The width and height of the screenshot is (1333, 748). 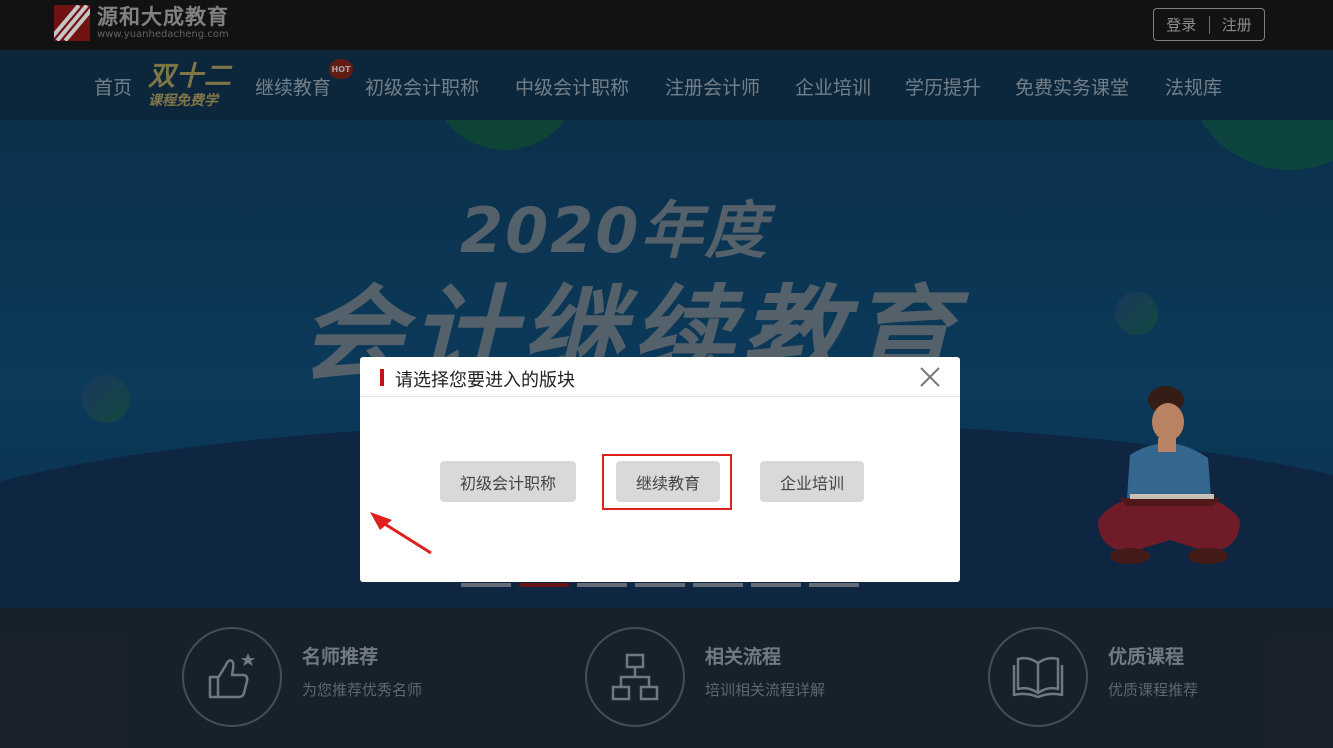 What do you see at coordinates (382, 377) in the screenshot?
I see `title-accent-bar` at bounding box center [382, 377].